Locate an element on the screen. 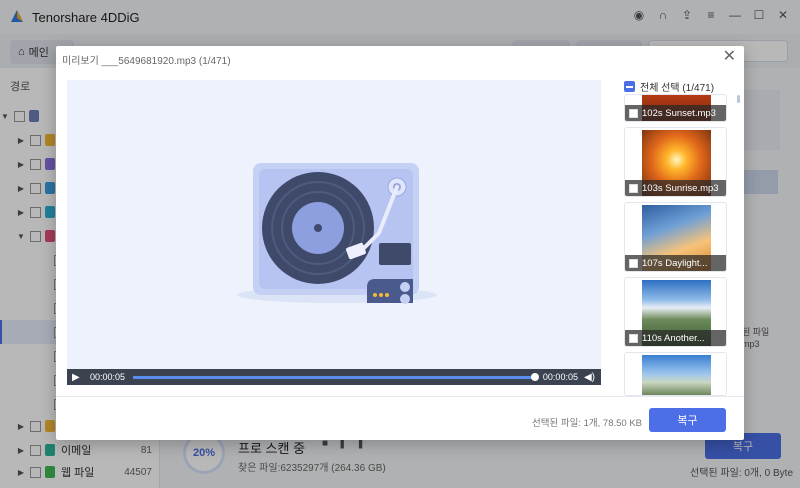 This screenshot has width=800, height=488. select-all-control: 전체 선택 (1/471) is located at coordinates (669, 86).